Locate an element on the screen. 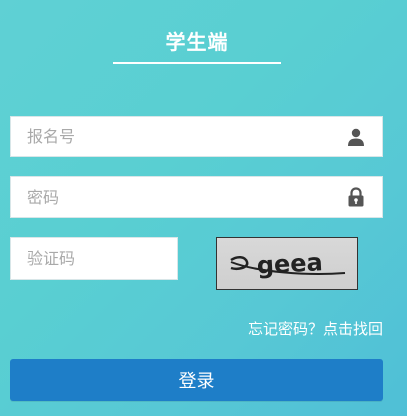  captcha-field is located at coordinates (94, 258).